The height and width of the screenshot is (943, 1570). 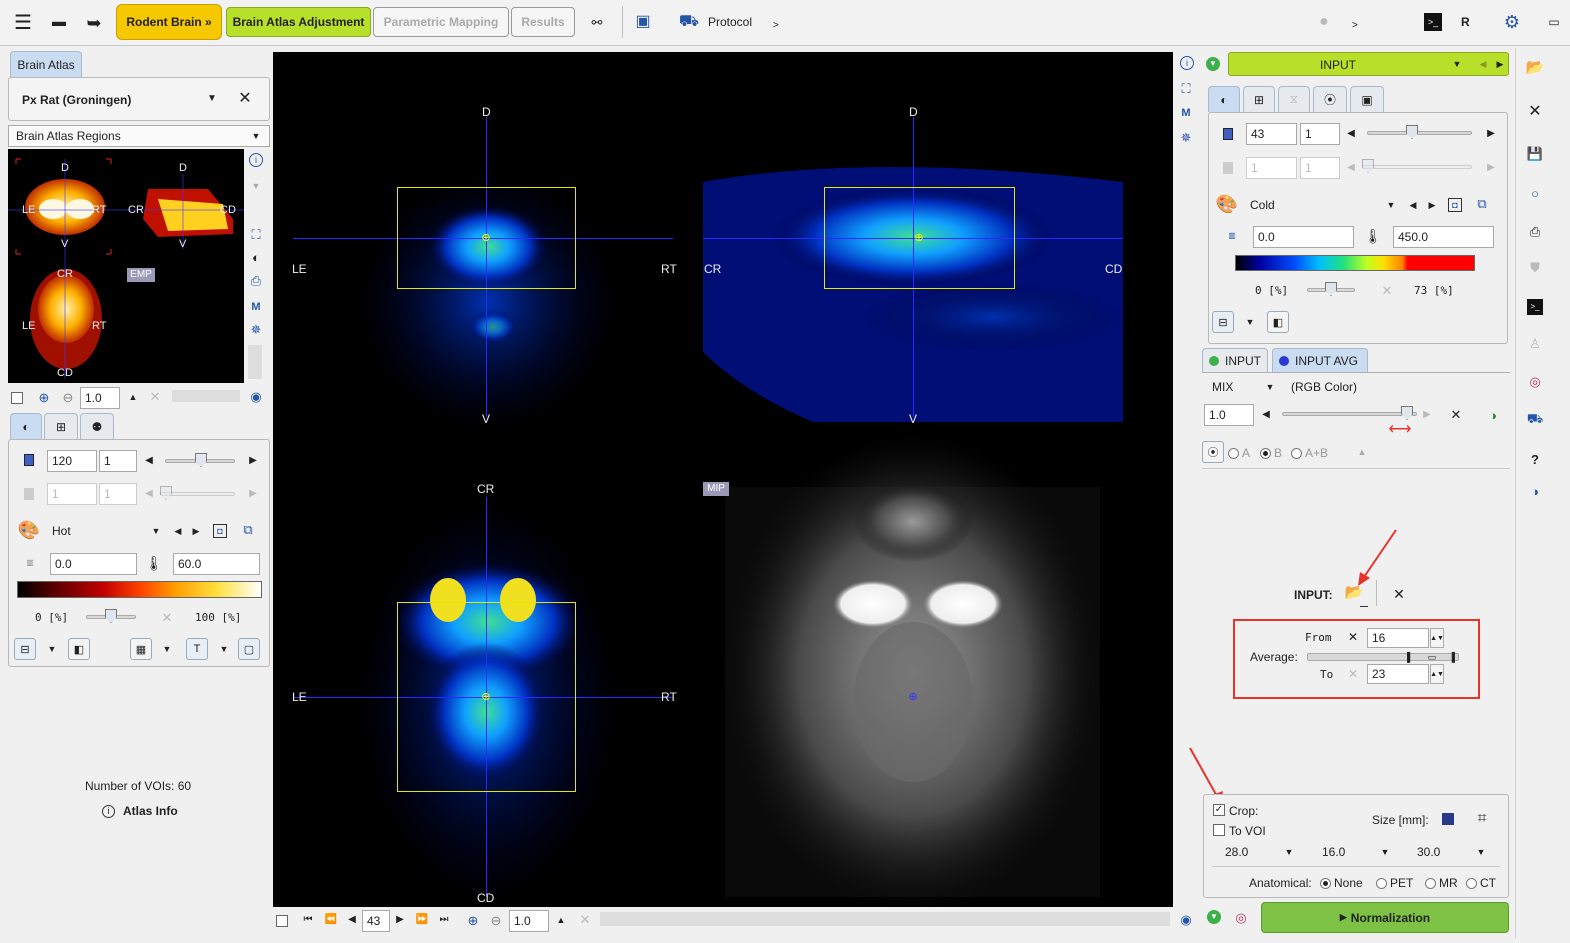 What do you see at coordinates (1355, 25) in the screenshot?
I see `more-arrow-2: >` at bounding box center [1355, 25].